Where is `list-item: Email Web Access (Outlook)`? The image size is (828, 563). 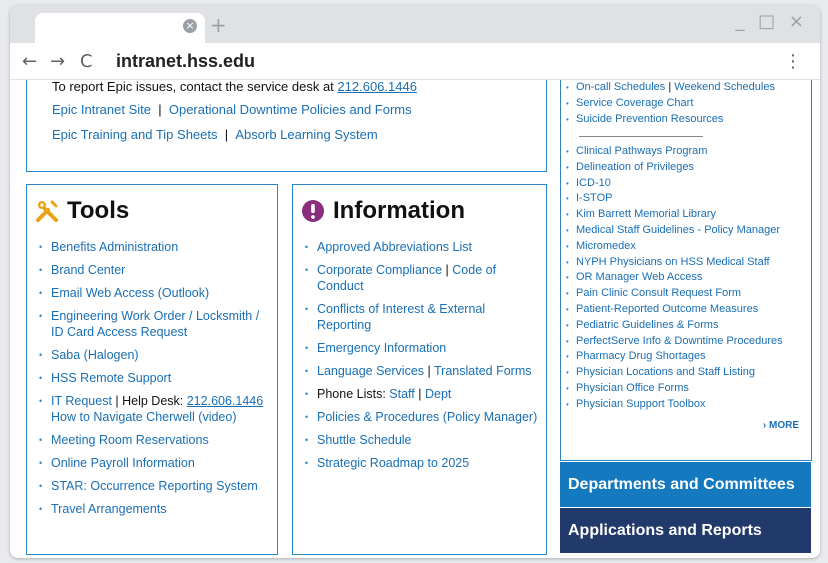 list-item: Email Web Access (Outlook) is located at coordinates (154, 293).